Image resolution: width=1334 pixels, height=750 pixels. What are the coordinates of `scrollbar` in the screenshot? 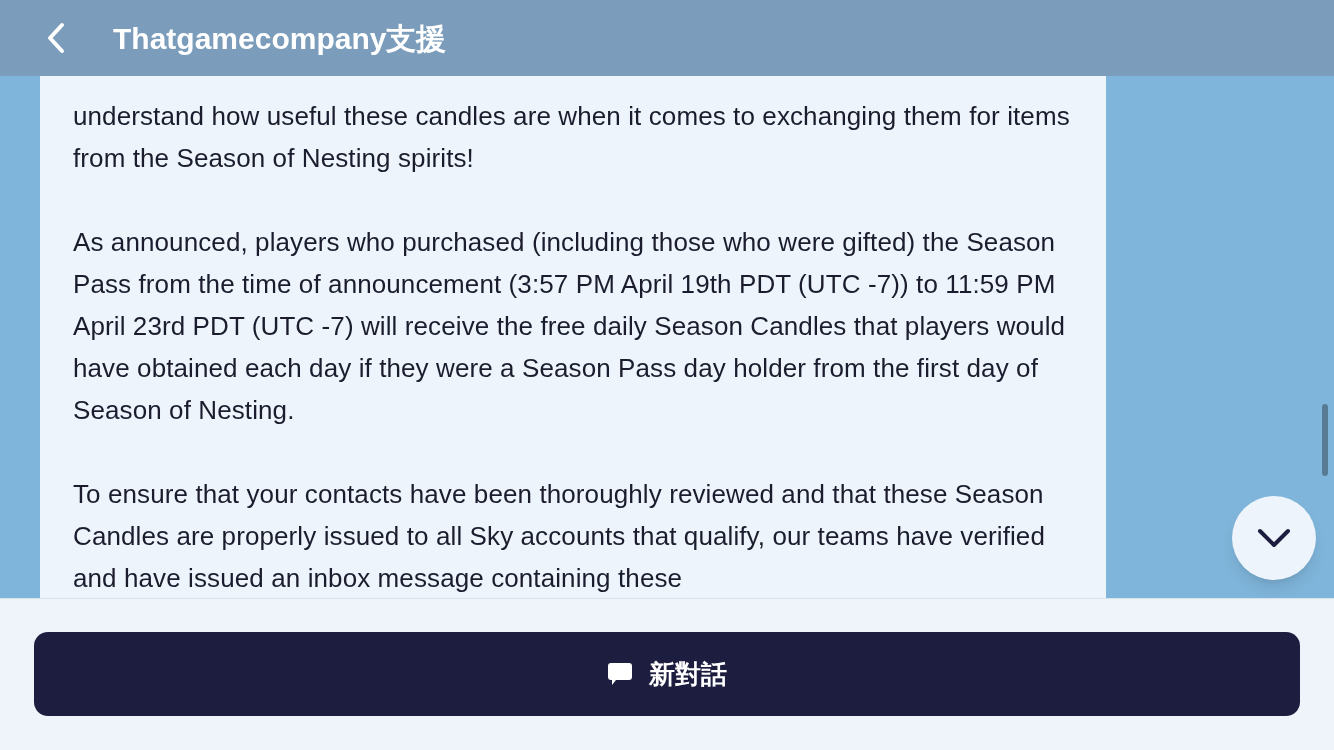 It's located at (1325, 440).